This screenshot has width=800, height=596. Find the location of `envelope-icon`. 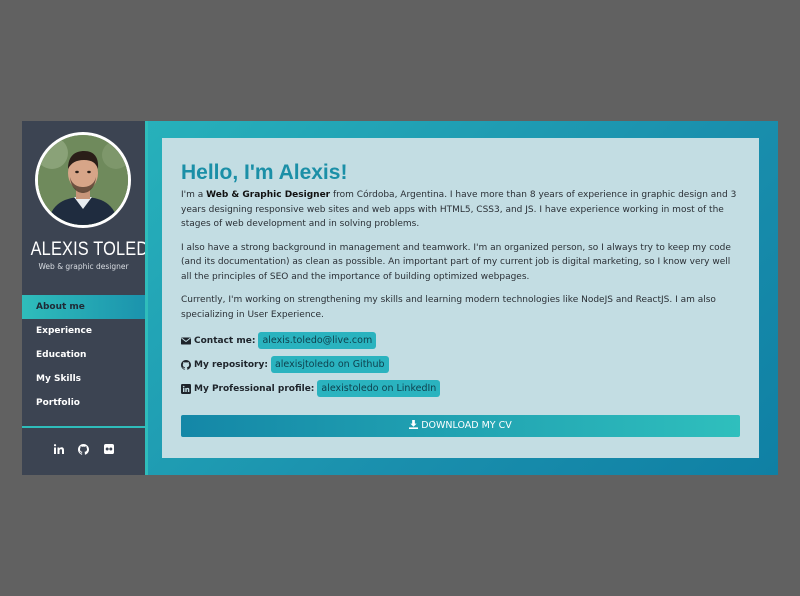

envelope-icon is located at coordinates (186, 341).